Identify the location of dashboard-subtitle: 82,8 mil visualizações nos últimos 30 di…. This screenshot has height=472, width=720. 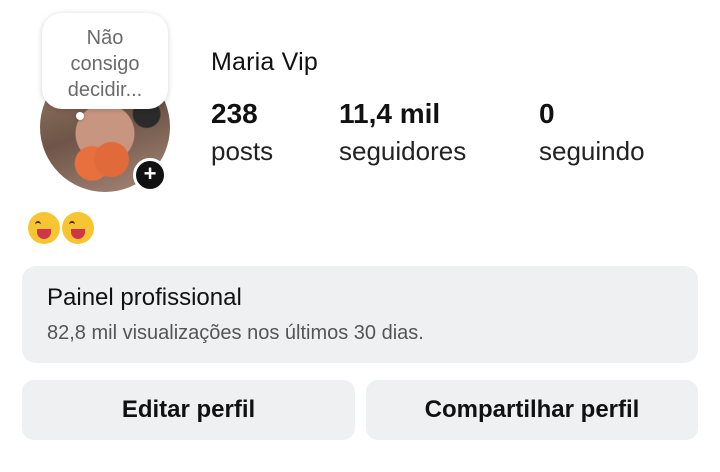
(235, 333).